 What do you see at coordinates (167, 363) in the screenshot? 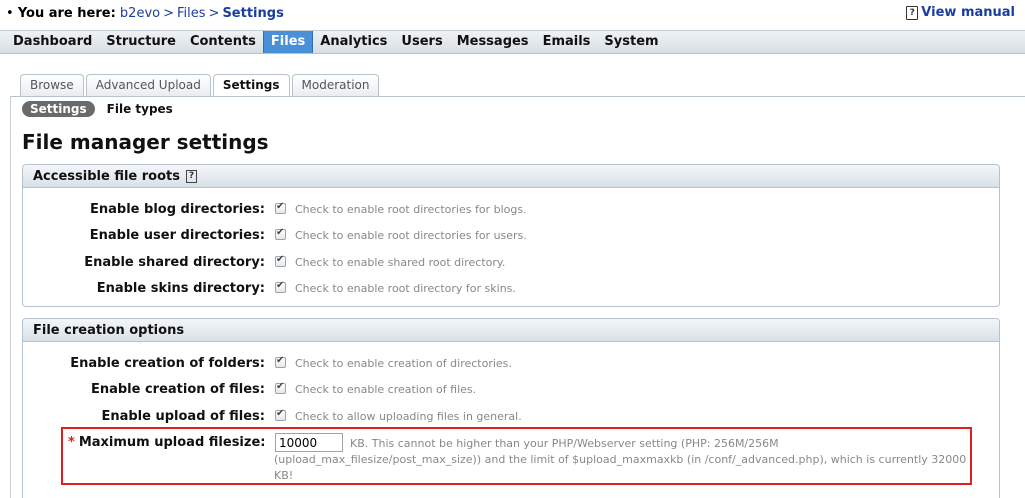
I see `setting-label: Enable creation of folders:` at bounding box center [167, 363].